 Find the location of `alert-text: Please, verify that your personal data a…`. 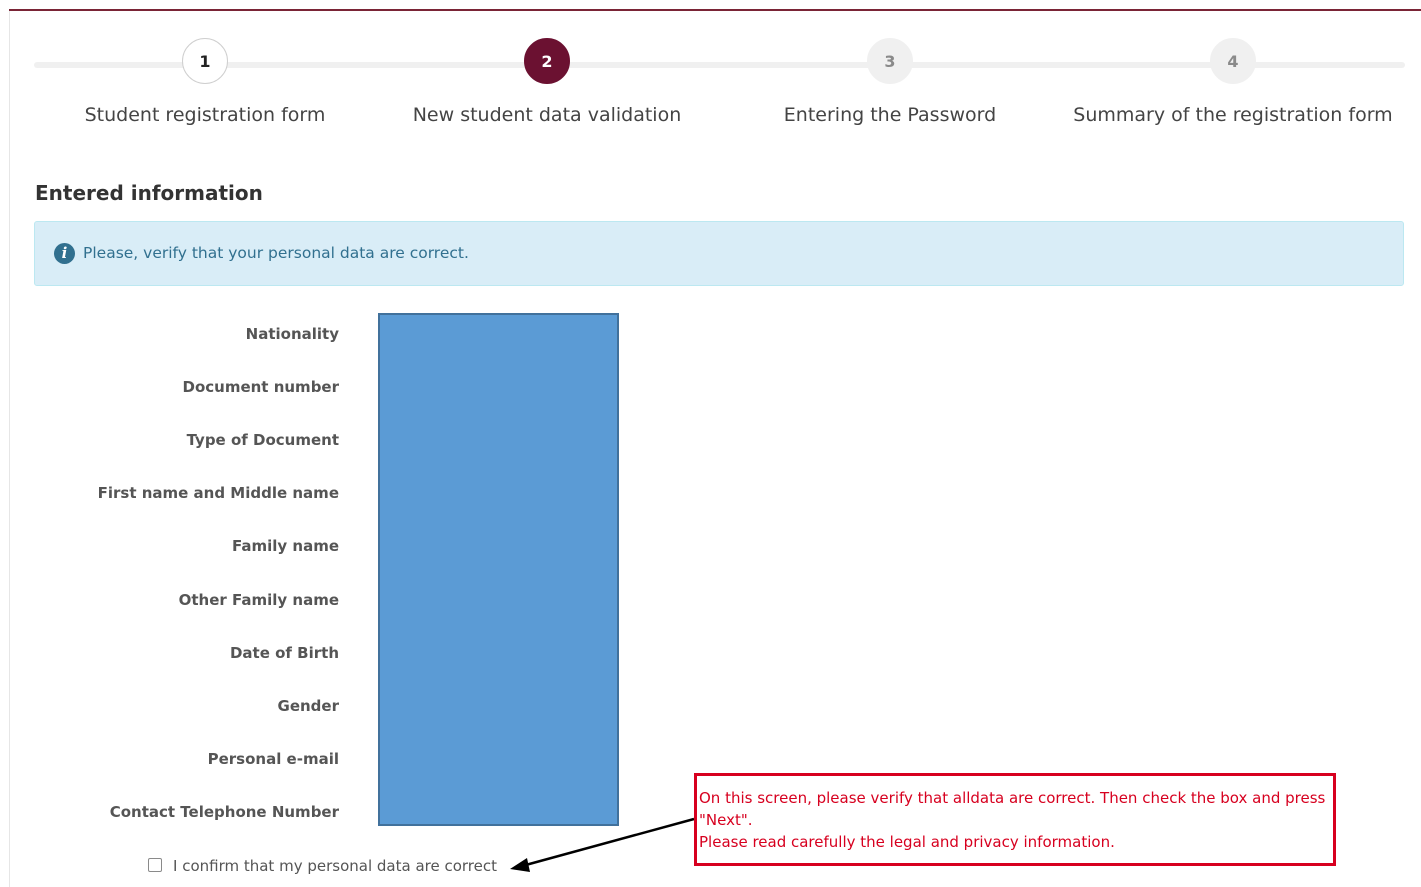

alert-text: Please, verify that your personal data a… is located at coordinates (276, 253).